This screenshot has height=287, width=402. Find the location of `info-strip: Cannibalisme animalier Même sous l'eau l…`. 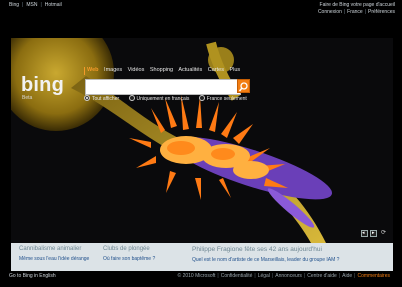

info-strip: Cannibalisme animalier Même sous l'eau l… is located at coordinates (202, 257).